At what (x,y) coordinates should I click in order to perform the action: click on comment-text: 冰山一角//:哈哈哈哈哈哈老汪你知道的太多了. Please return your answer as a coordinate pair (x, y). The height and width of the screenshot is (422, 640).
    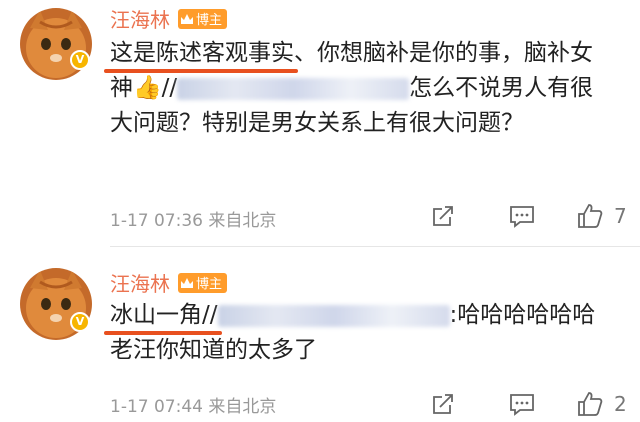
    Looking at the image, I should click on (357, 333).